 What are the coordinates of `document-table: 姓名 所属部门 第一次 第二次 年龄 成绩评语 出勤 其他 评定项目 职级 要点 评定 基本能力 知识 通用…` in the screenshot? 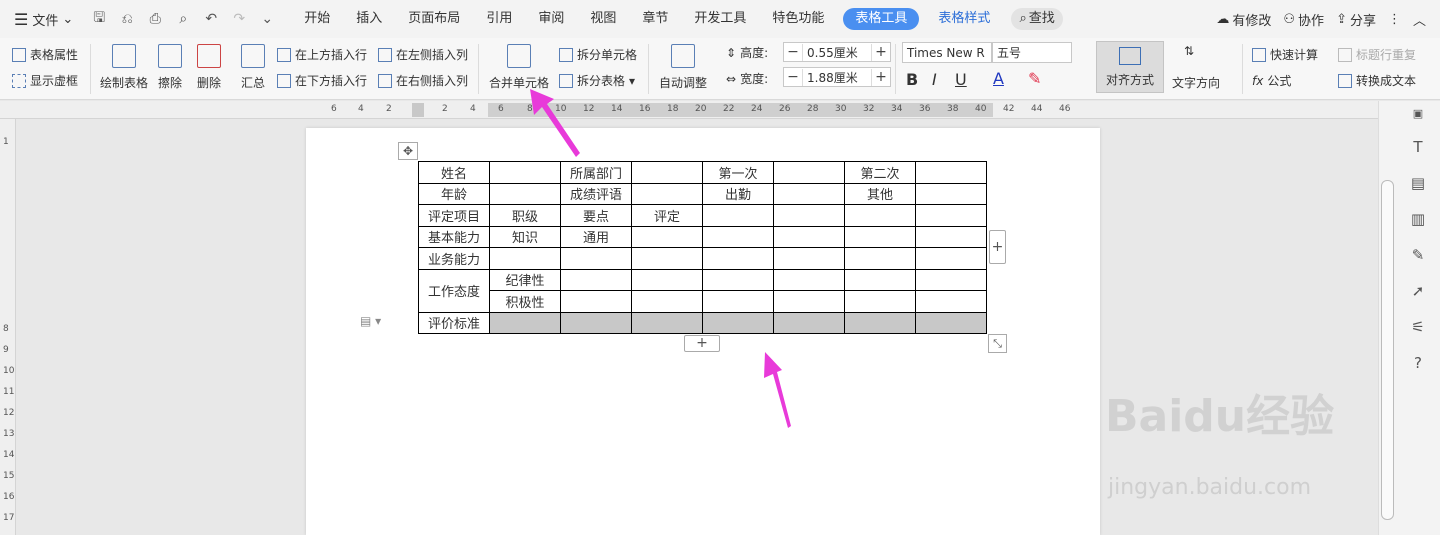 It's located at (702, 247).